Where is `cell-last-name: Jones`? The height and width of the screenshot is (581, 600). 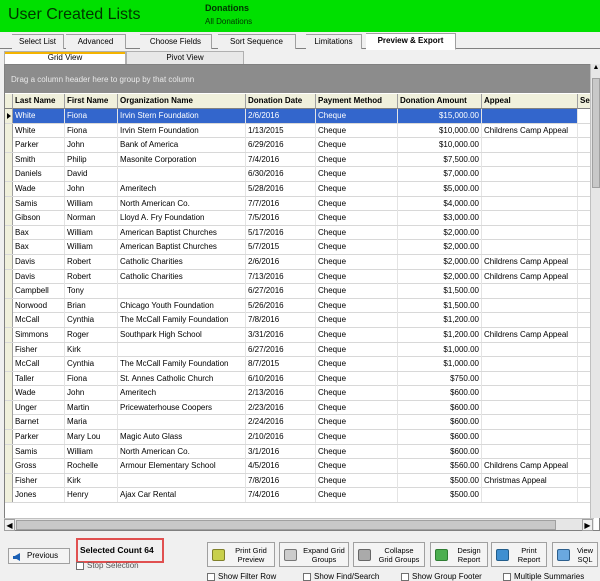
cell-last-name: Jones is located at coordinates (39, 495).